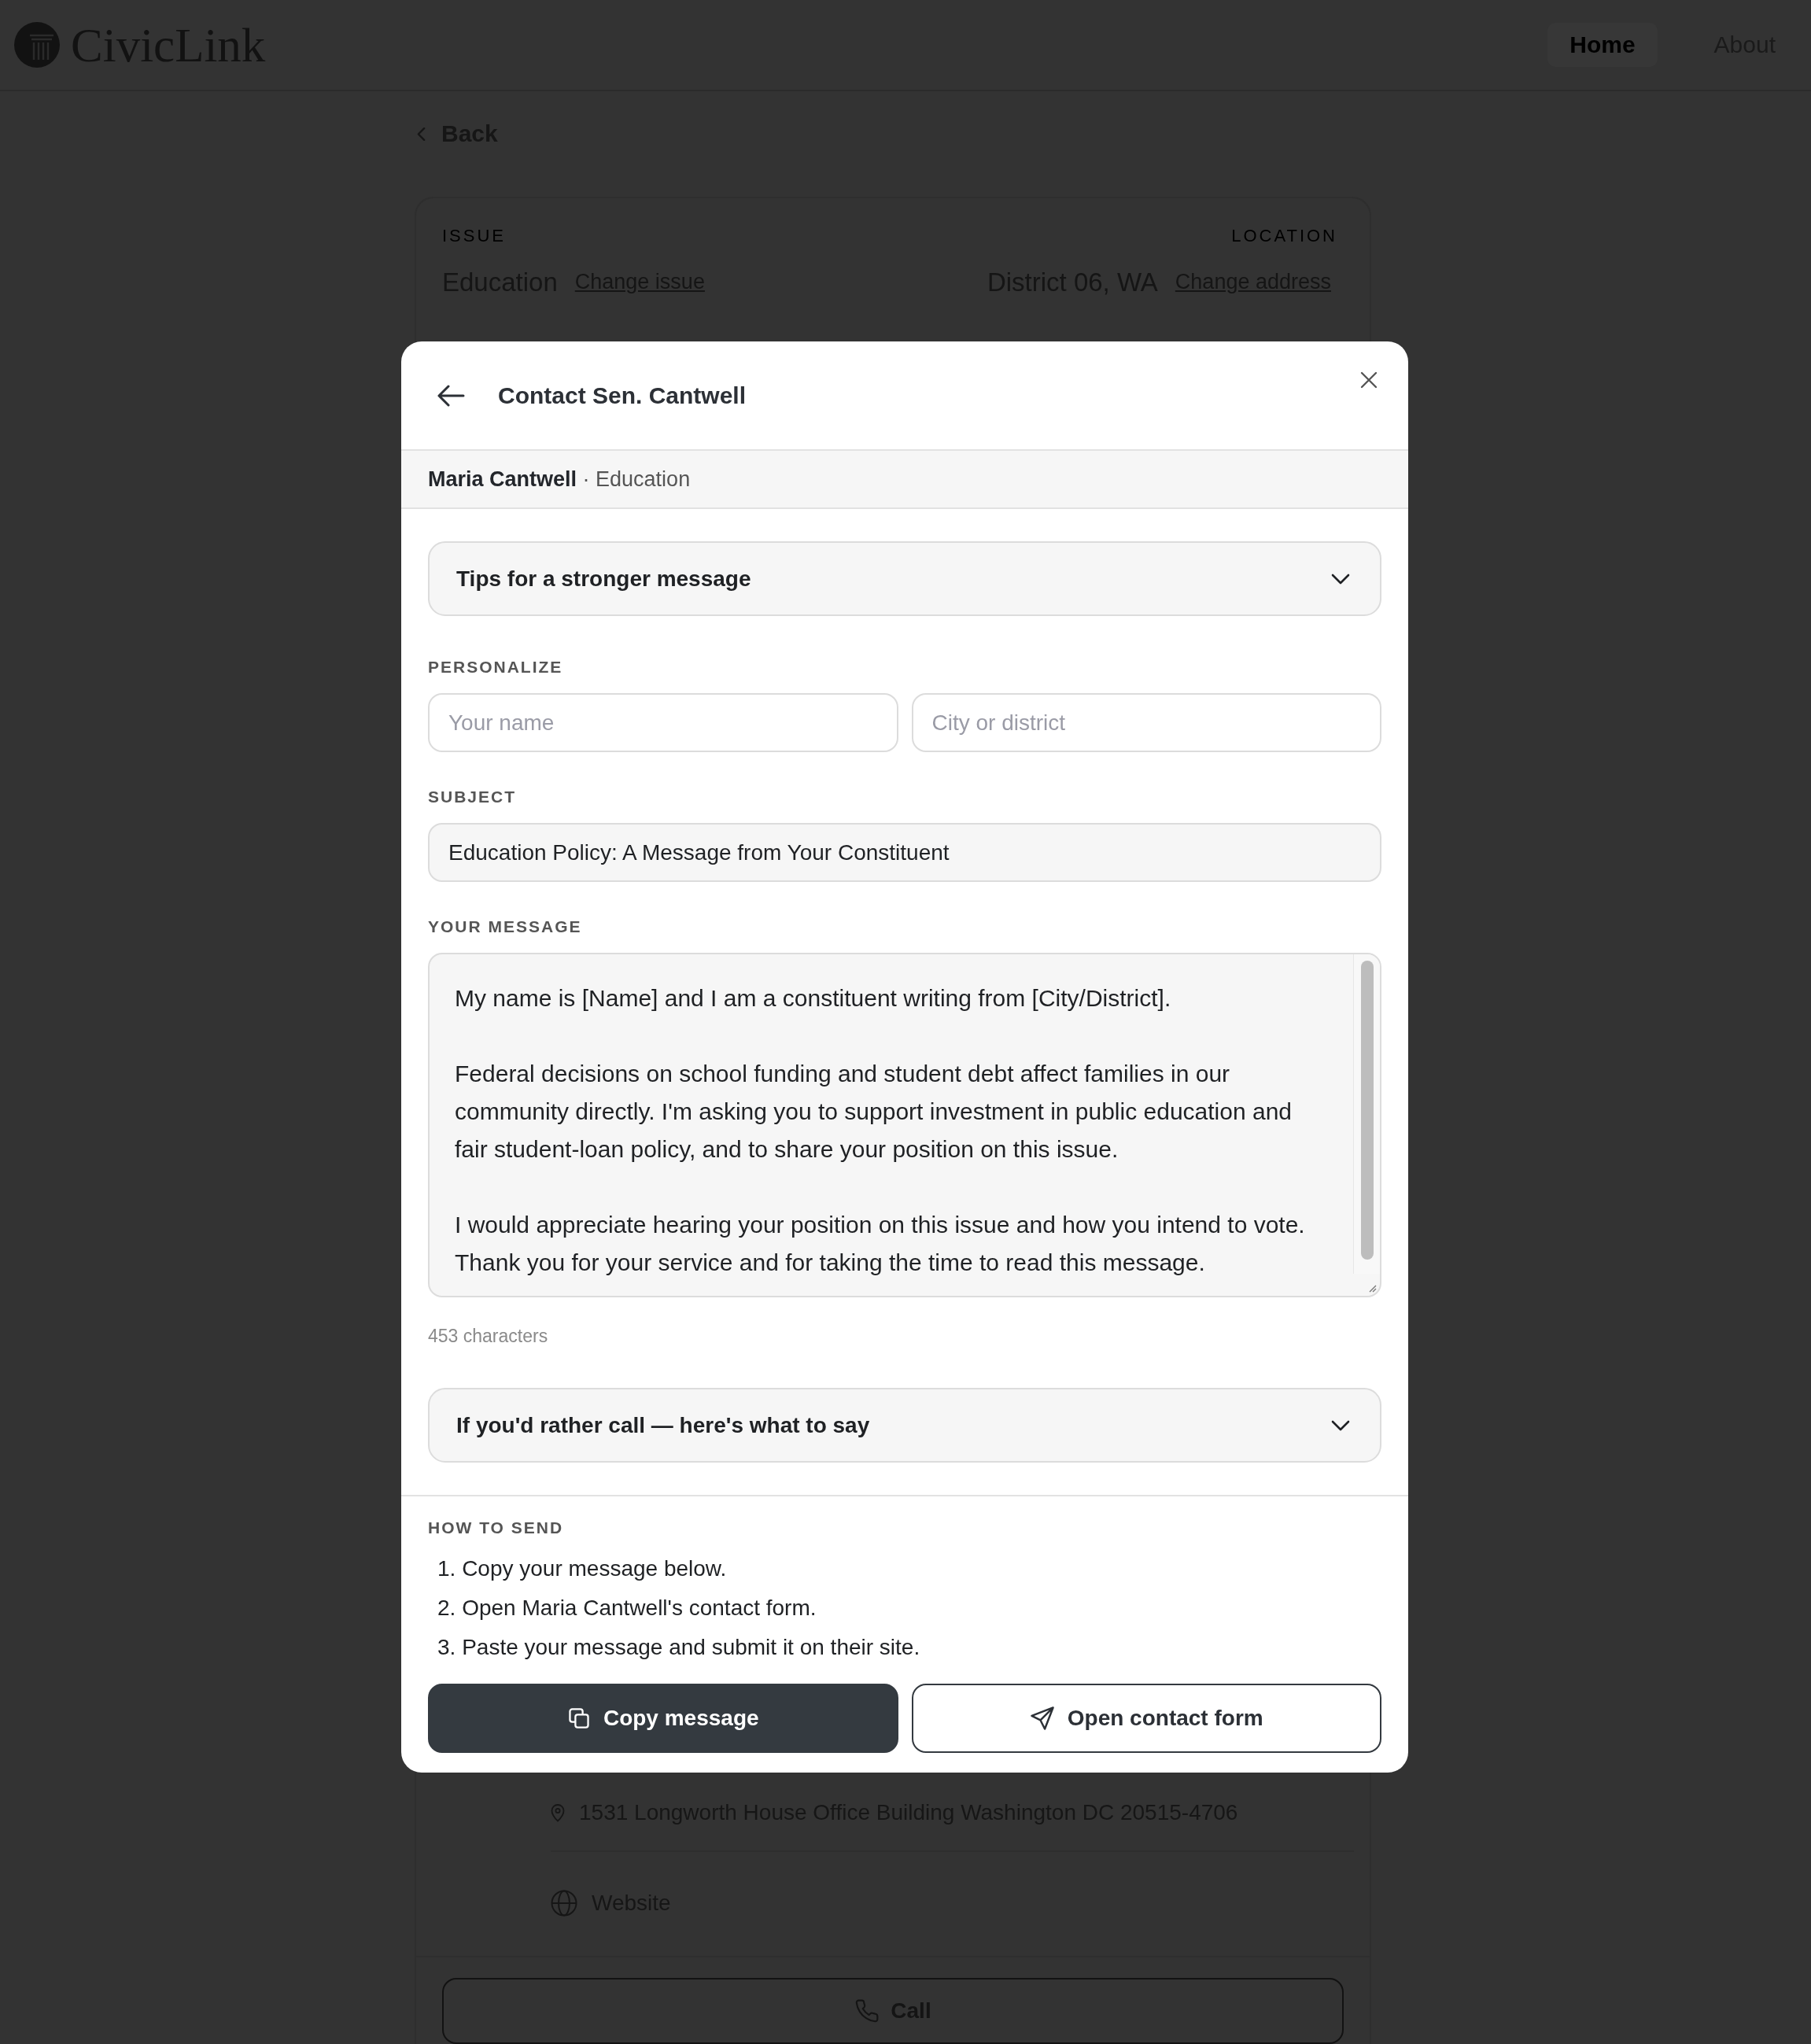  I want to click on call-script-toggle: If you'd rather call — here's what to say, so click(905, 1426).